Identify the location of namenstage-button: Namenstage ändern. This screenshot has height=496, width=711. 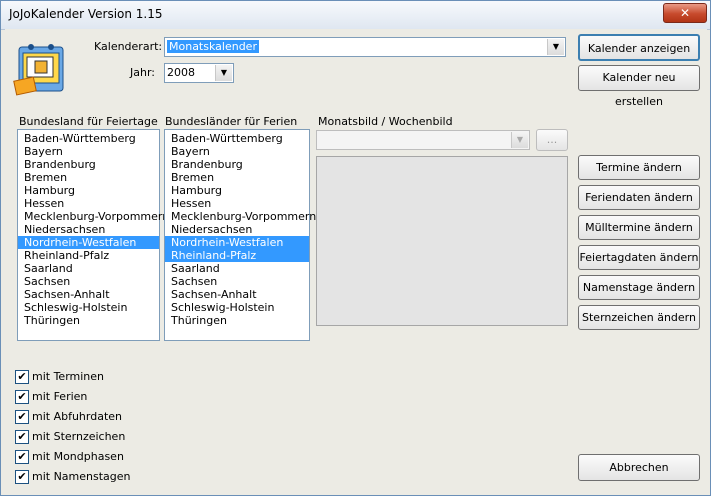
(639, 287).